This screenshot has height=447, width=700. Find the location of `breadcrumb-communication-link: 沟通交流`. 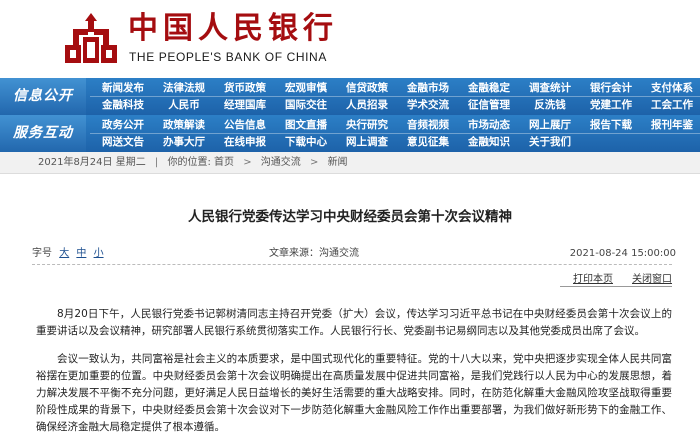

breadcrumb-communication-link: 沟通交流 is located at coordinates (281, 162).